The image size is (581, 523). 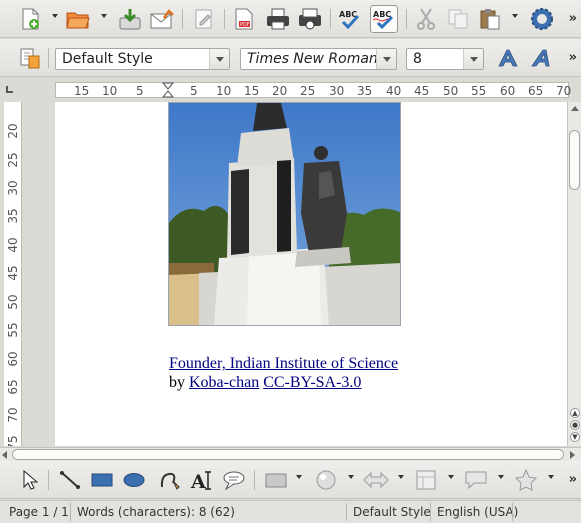 I want to click on basic-shapes-dropdown-arrow, so click(x=299, y=477).